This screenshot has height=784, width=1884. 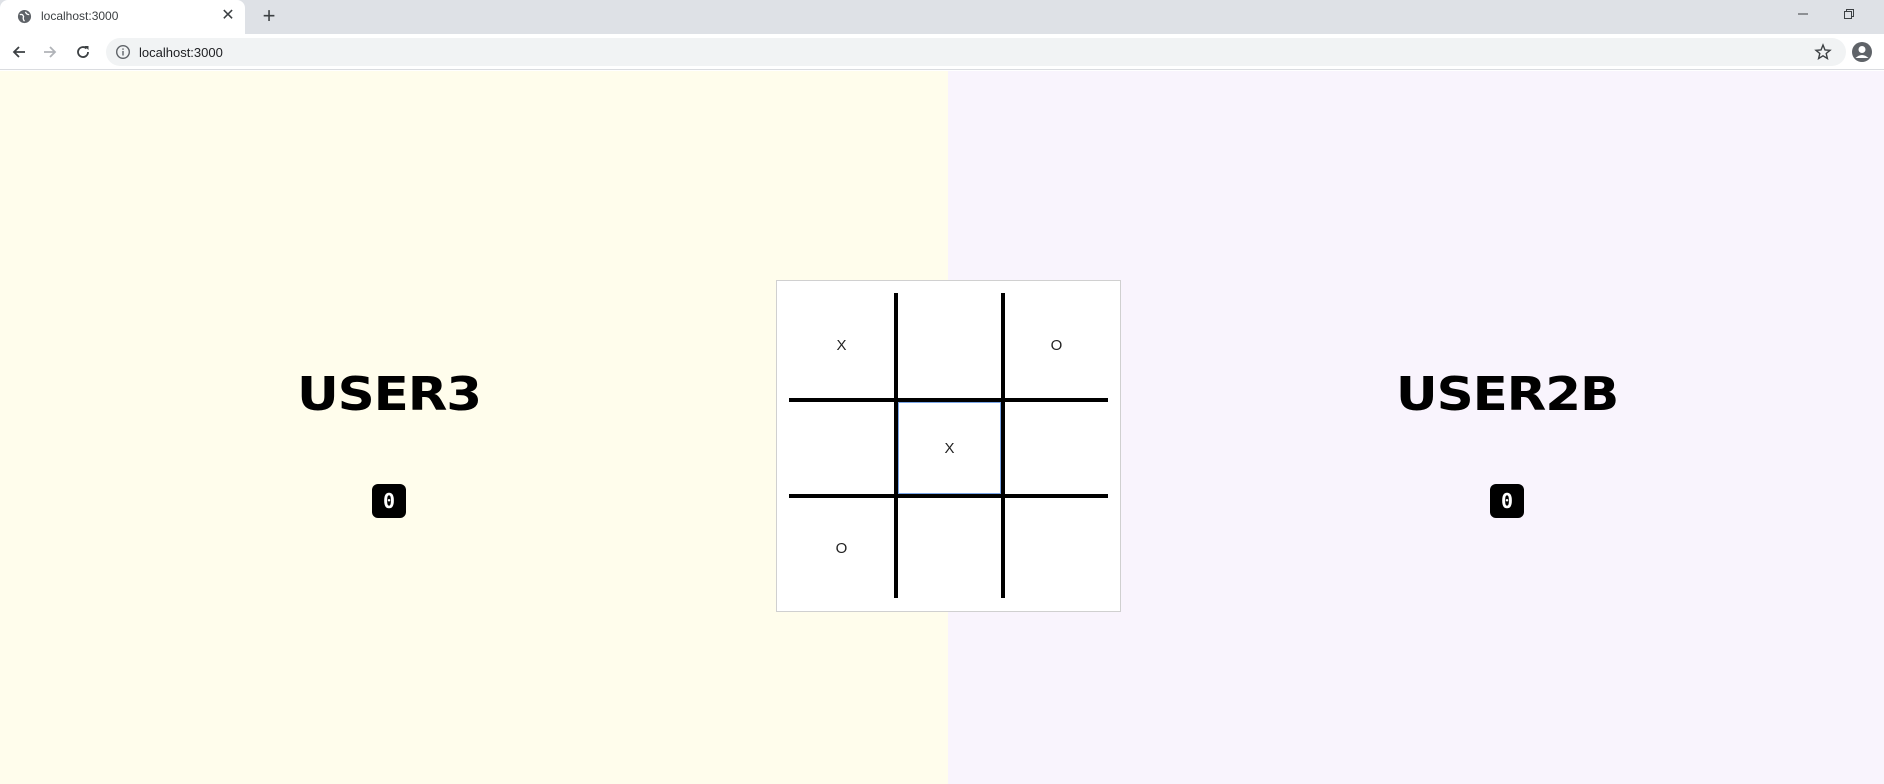 I want to click on player-left-score-value: 0, so click(x=389, y=501).